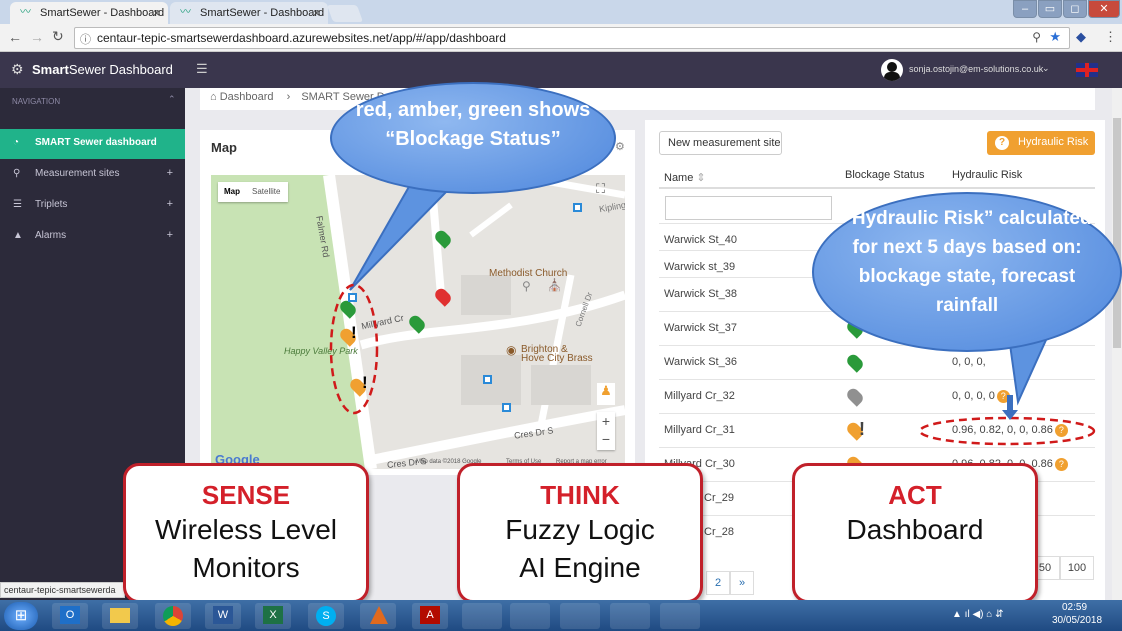 The image size is (1122, 631). Describe the element at coordinates (378, 616) in the screenshot. I see `matlab-icon` at that location.